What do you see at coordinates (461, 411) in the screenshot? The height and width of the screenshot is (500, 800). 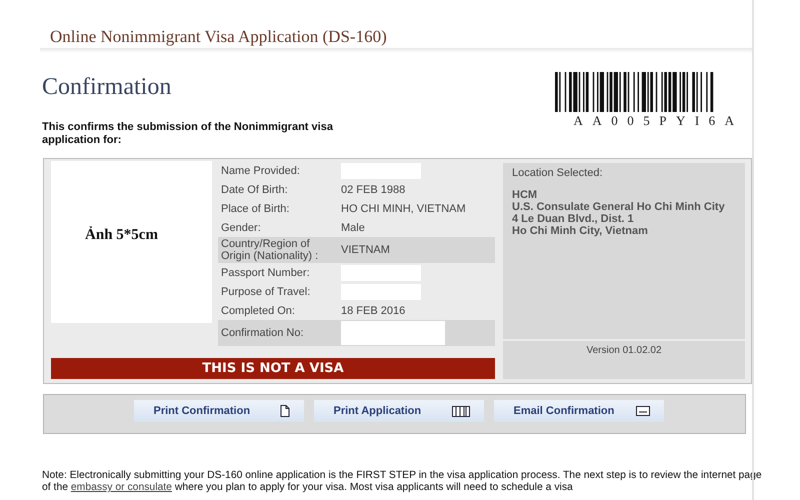 I see `pages-icon` at bounding box center [461, 411].